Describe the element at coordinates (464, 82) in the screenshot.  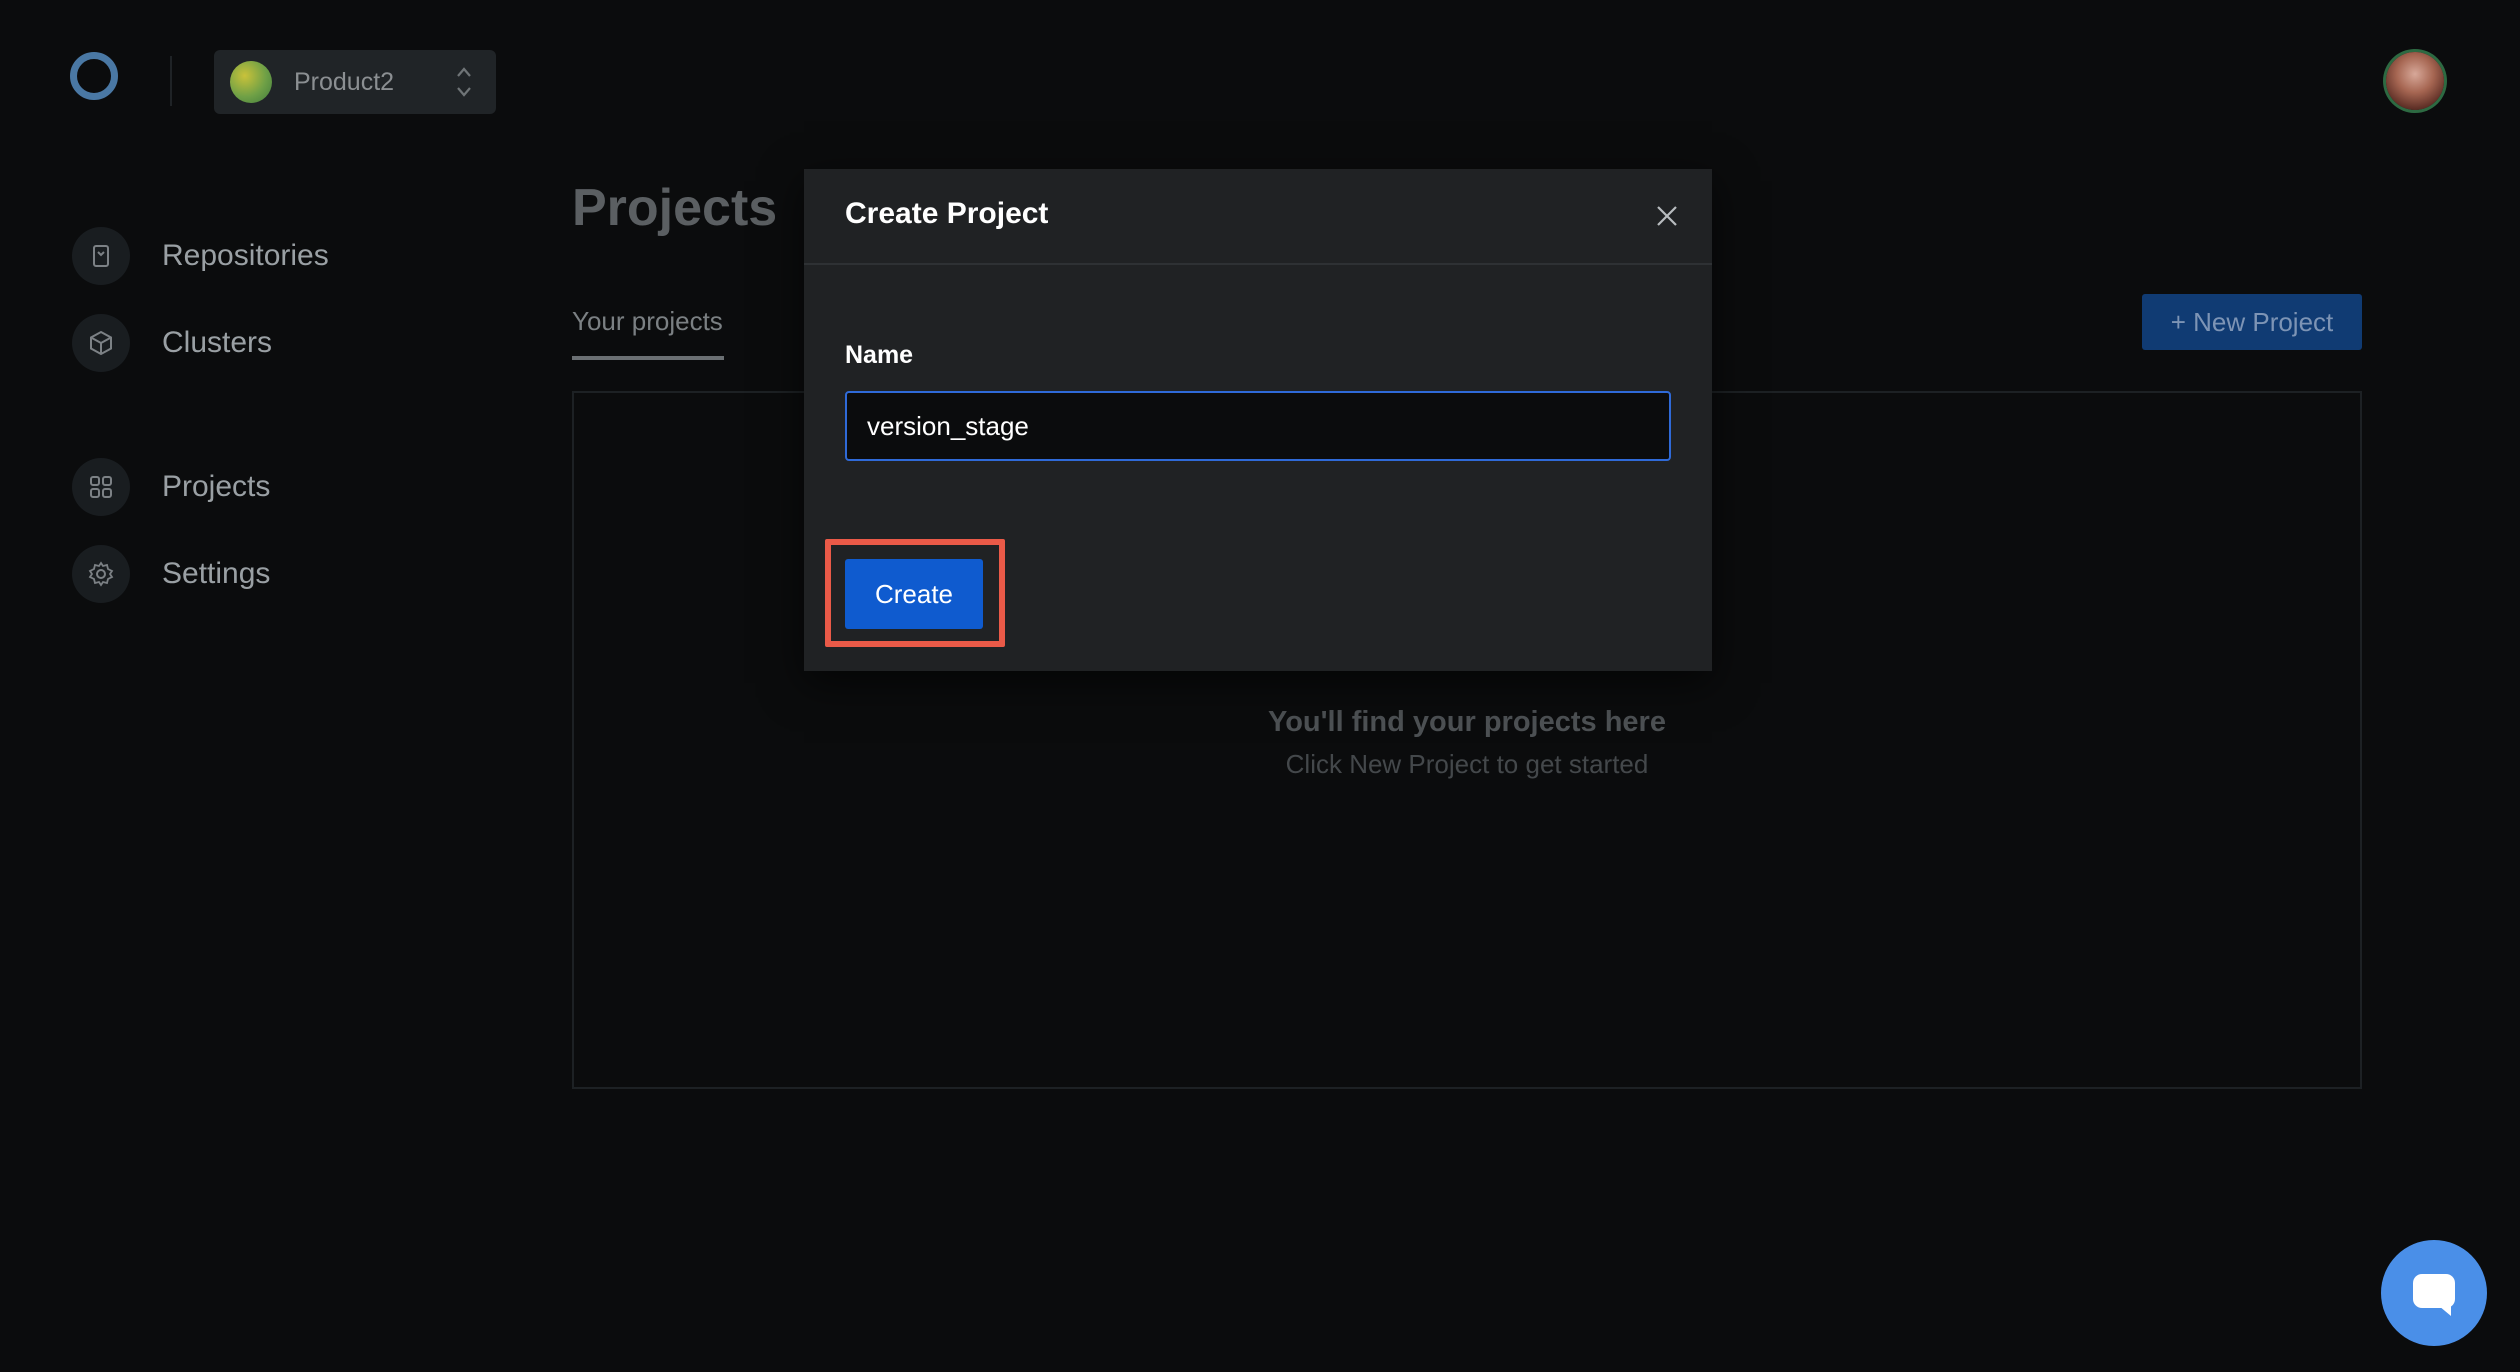
I see `chevron-updown-icon` at that location.